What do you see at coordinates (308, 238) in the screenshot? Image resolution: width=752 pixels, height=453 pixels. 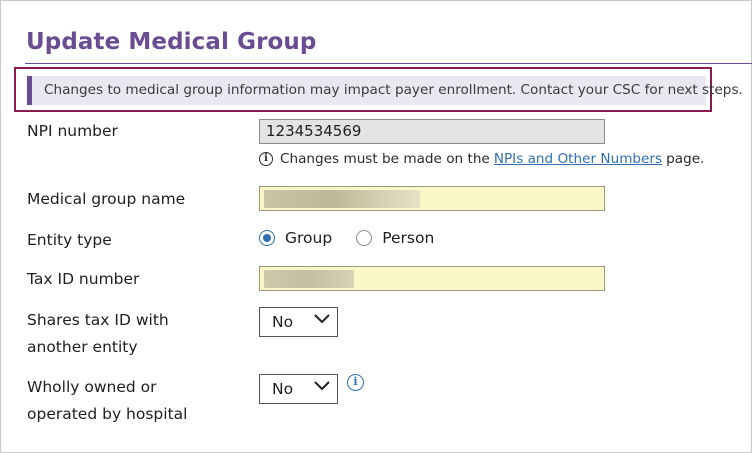 I see `entity-type-group-label: Group` at bounding box center [308, 238].